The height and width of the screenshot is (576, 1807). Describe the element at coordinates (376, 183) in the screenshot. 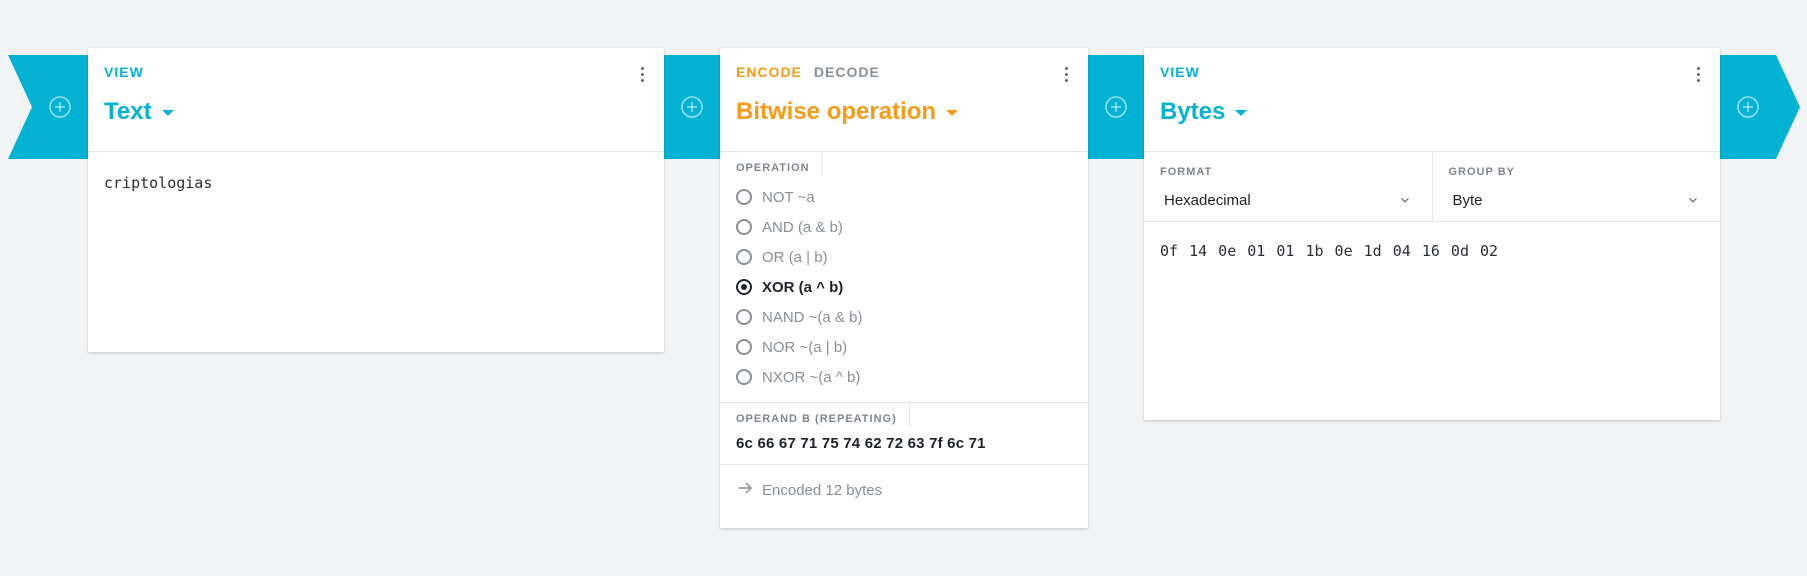

I see `text-editor: criptologias` at that location.